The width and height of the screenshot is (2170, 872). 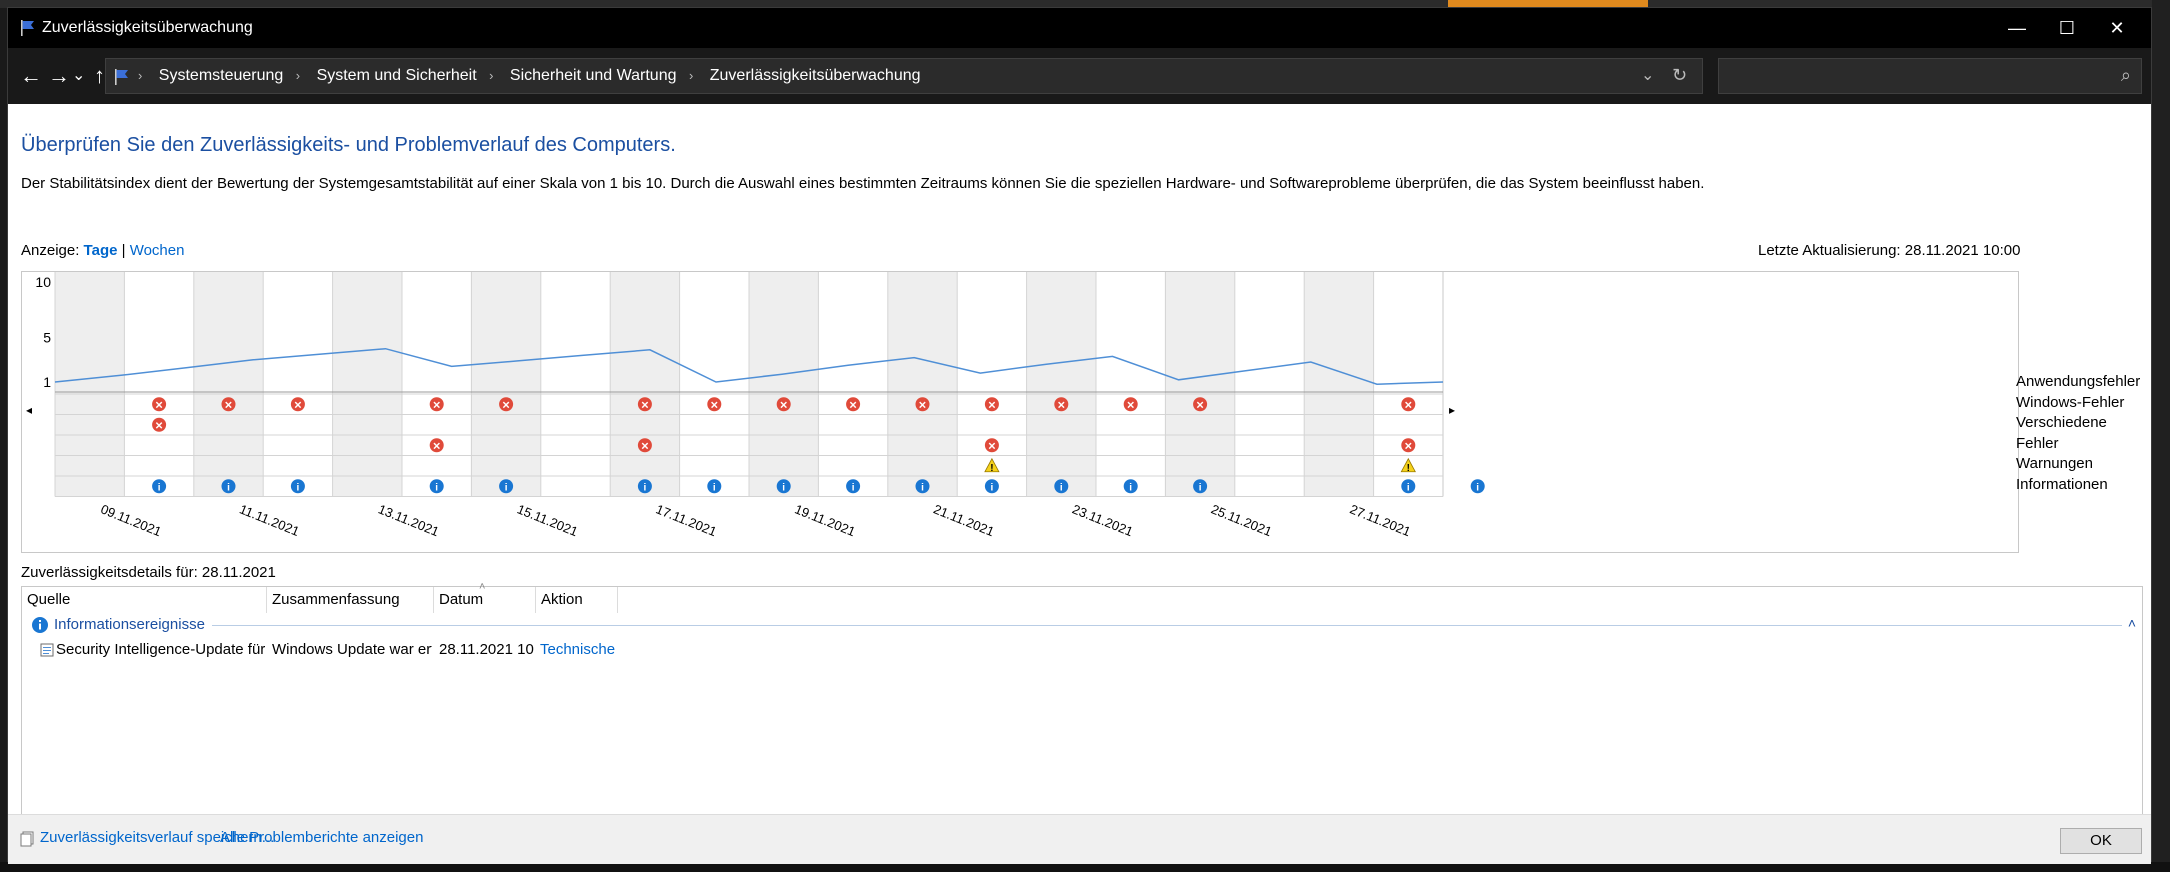 What do you see at coordinates (1167, 625) in the screenshot?
I see `group-divider` at bounding box center [1167, 625].